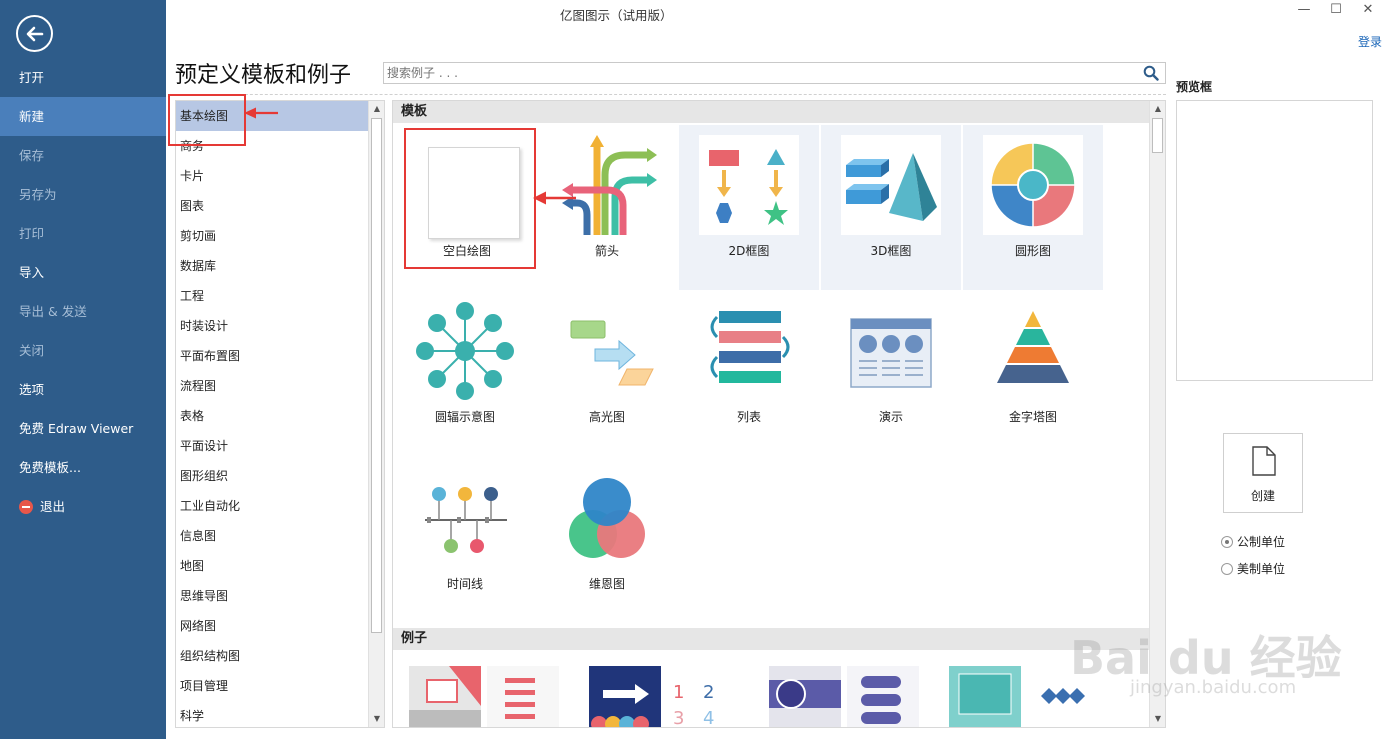  What do you see at coordinates (1368, 10) in the screenshot?
I see `close-button: ✕` at bounding box center [1368, 10].